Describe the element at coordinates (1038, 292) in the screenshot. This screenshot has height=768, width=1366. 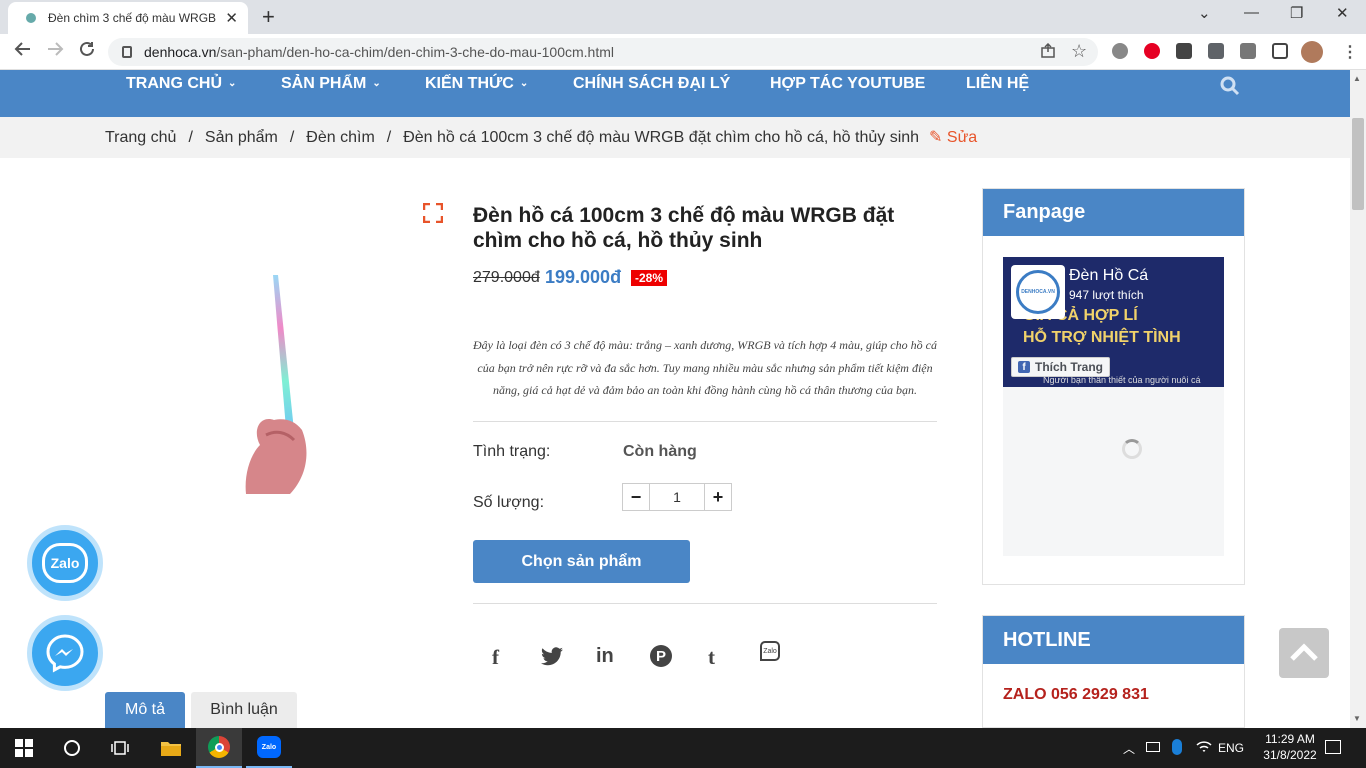
I see `fb-page-logo: DENHOCA.VN` at that location.